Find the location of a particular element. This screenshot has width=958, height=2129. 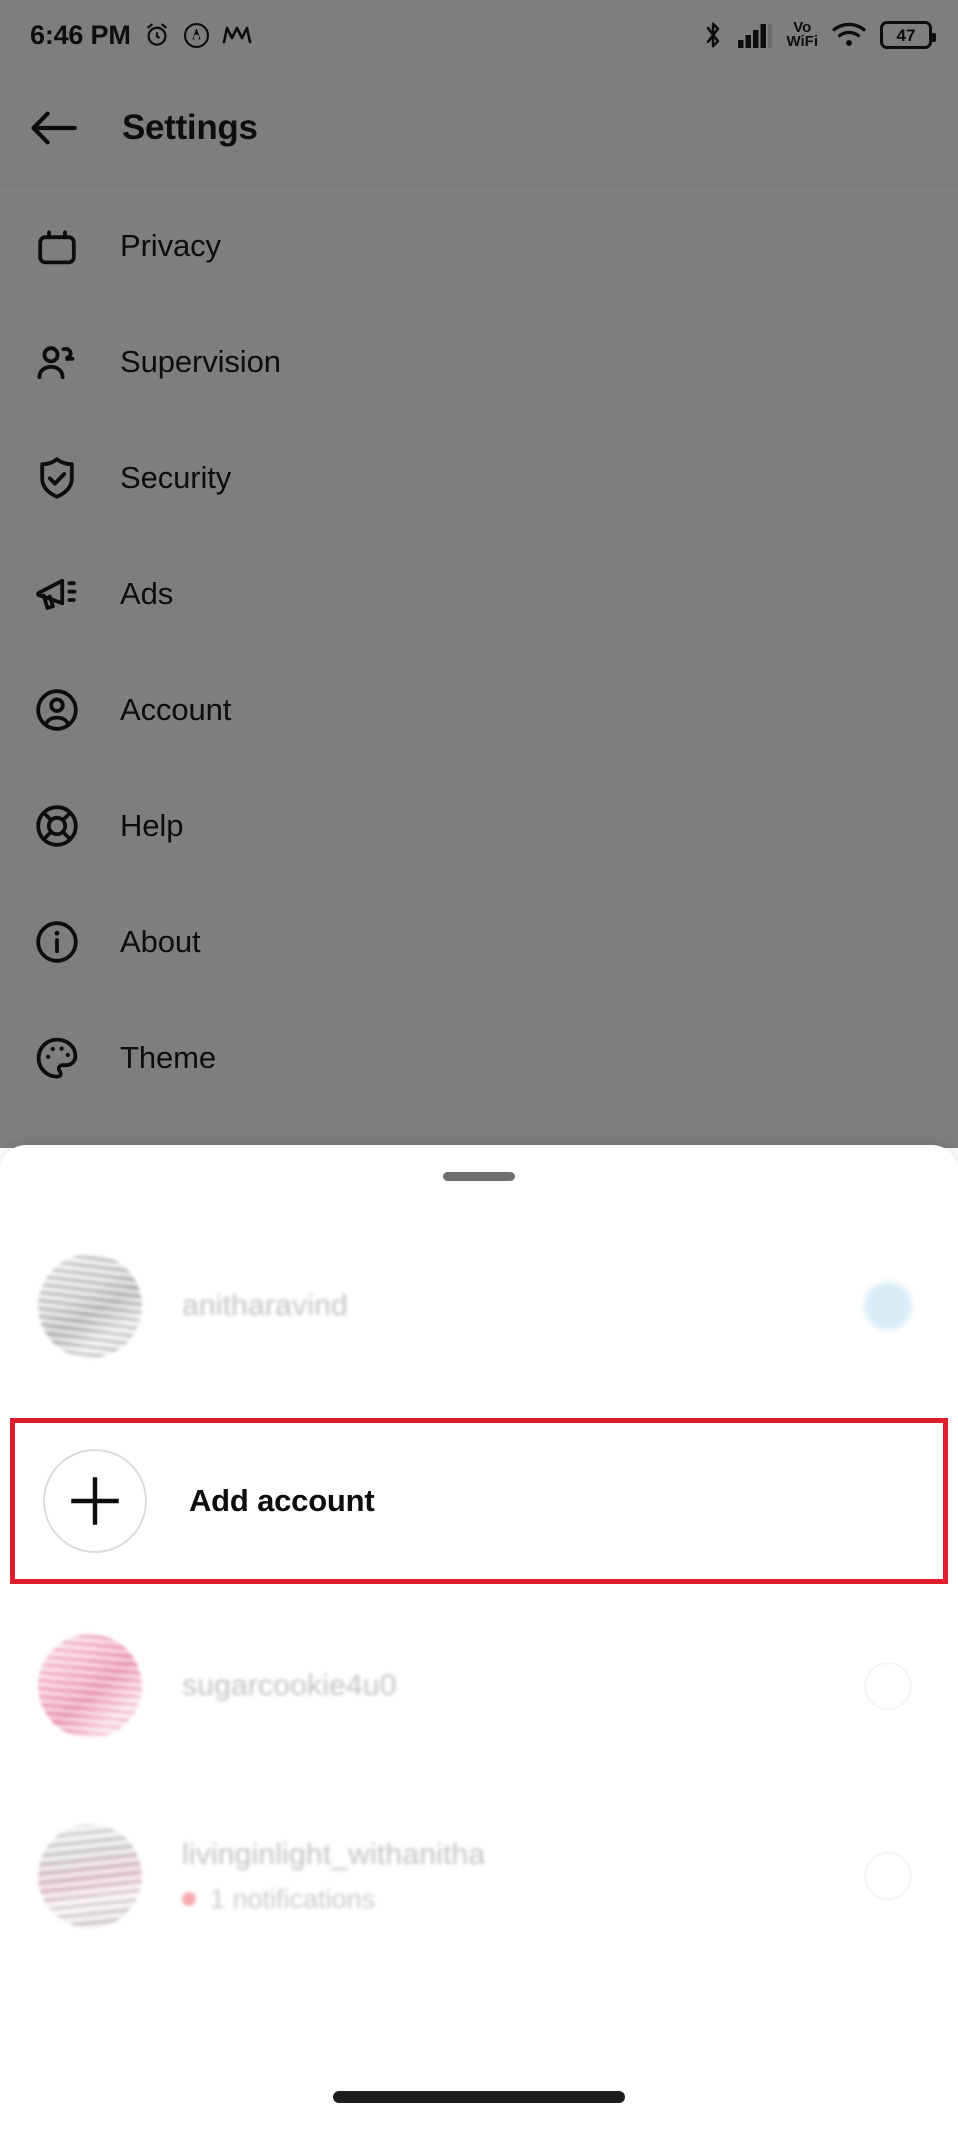

verified-badge-icon is located at coordinates (888, 1306).